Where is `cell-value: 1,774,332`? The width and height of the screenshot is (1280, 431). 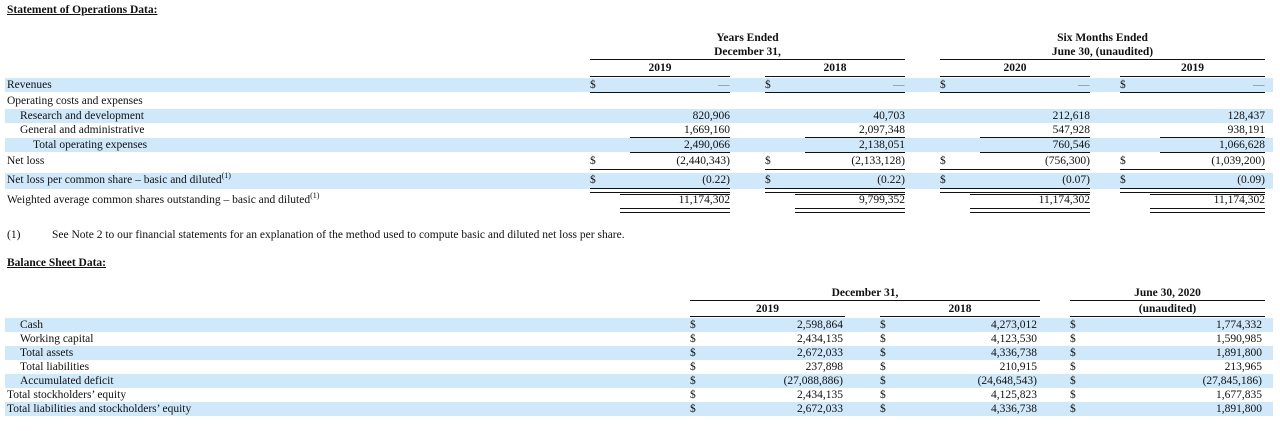 cell-value: 1,774,332 is located at coordinates (1239, 325).